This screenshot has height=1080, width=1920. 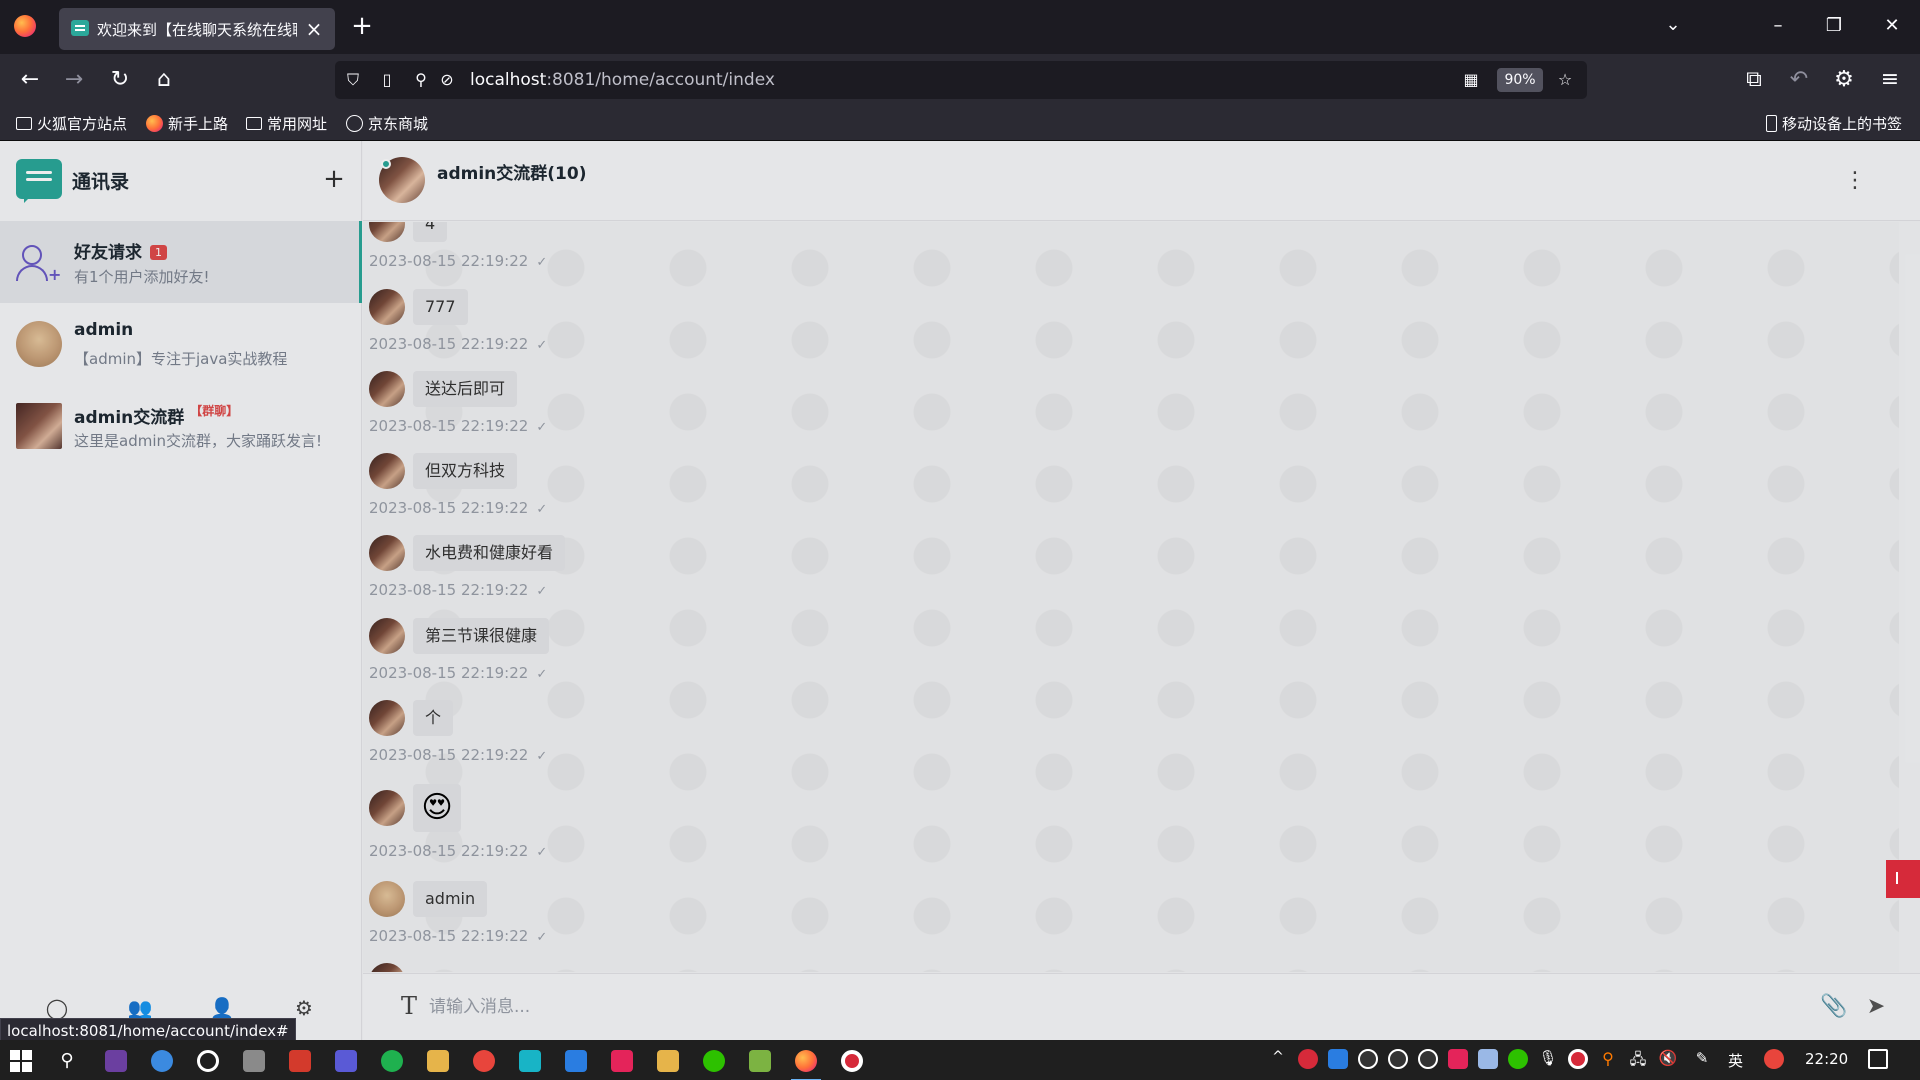 What do you see at coordinates (979, 1007) in the screenshot?
I see `message-input` at bounding box center [979, 1007].